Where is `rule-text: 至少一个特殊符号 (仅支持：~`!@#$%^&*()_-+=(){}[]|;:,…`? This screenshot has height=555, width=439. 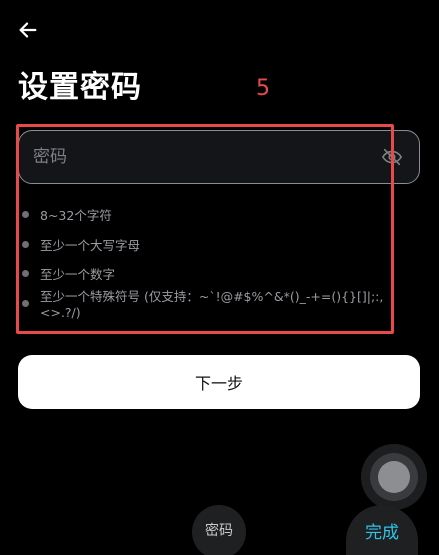
rule-text: 至少一个特殊符号 (仅支持：~`!@#$%^&*()_-+=(){}[]|;:,… is located at coordinates (212, 305).